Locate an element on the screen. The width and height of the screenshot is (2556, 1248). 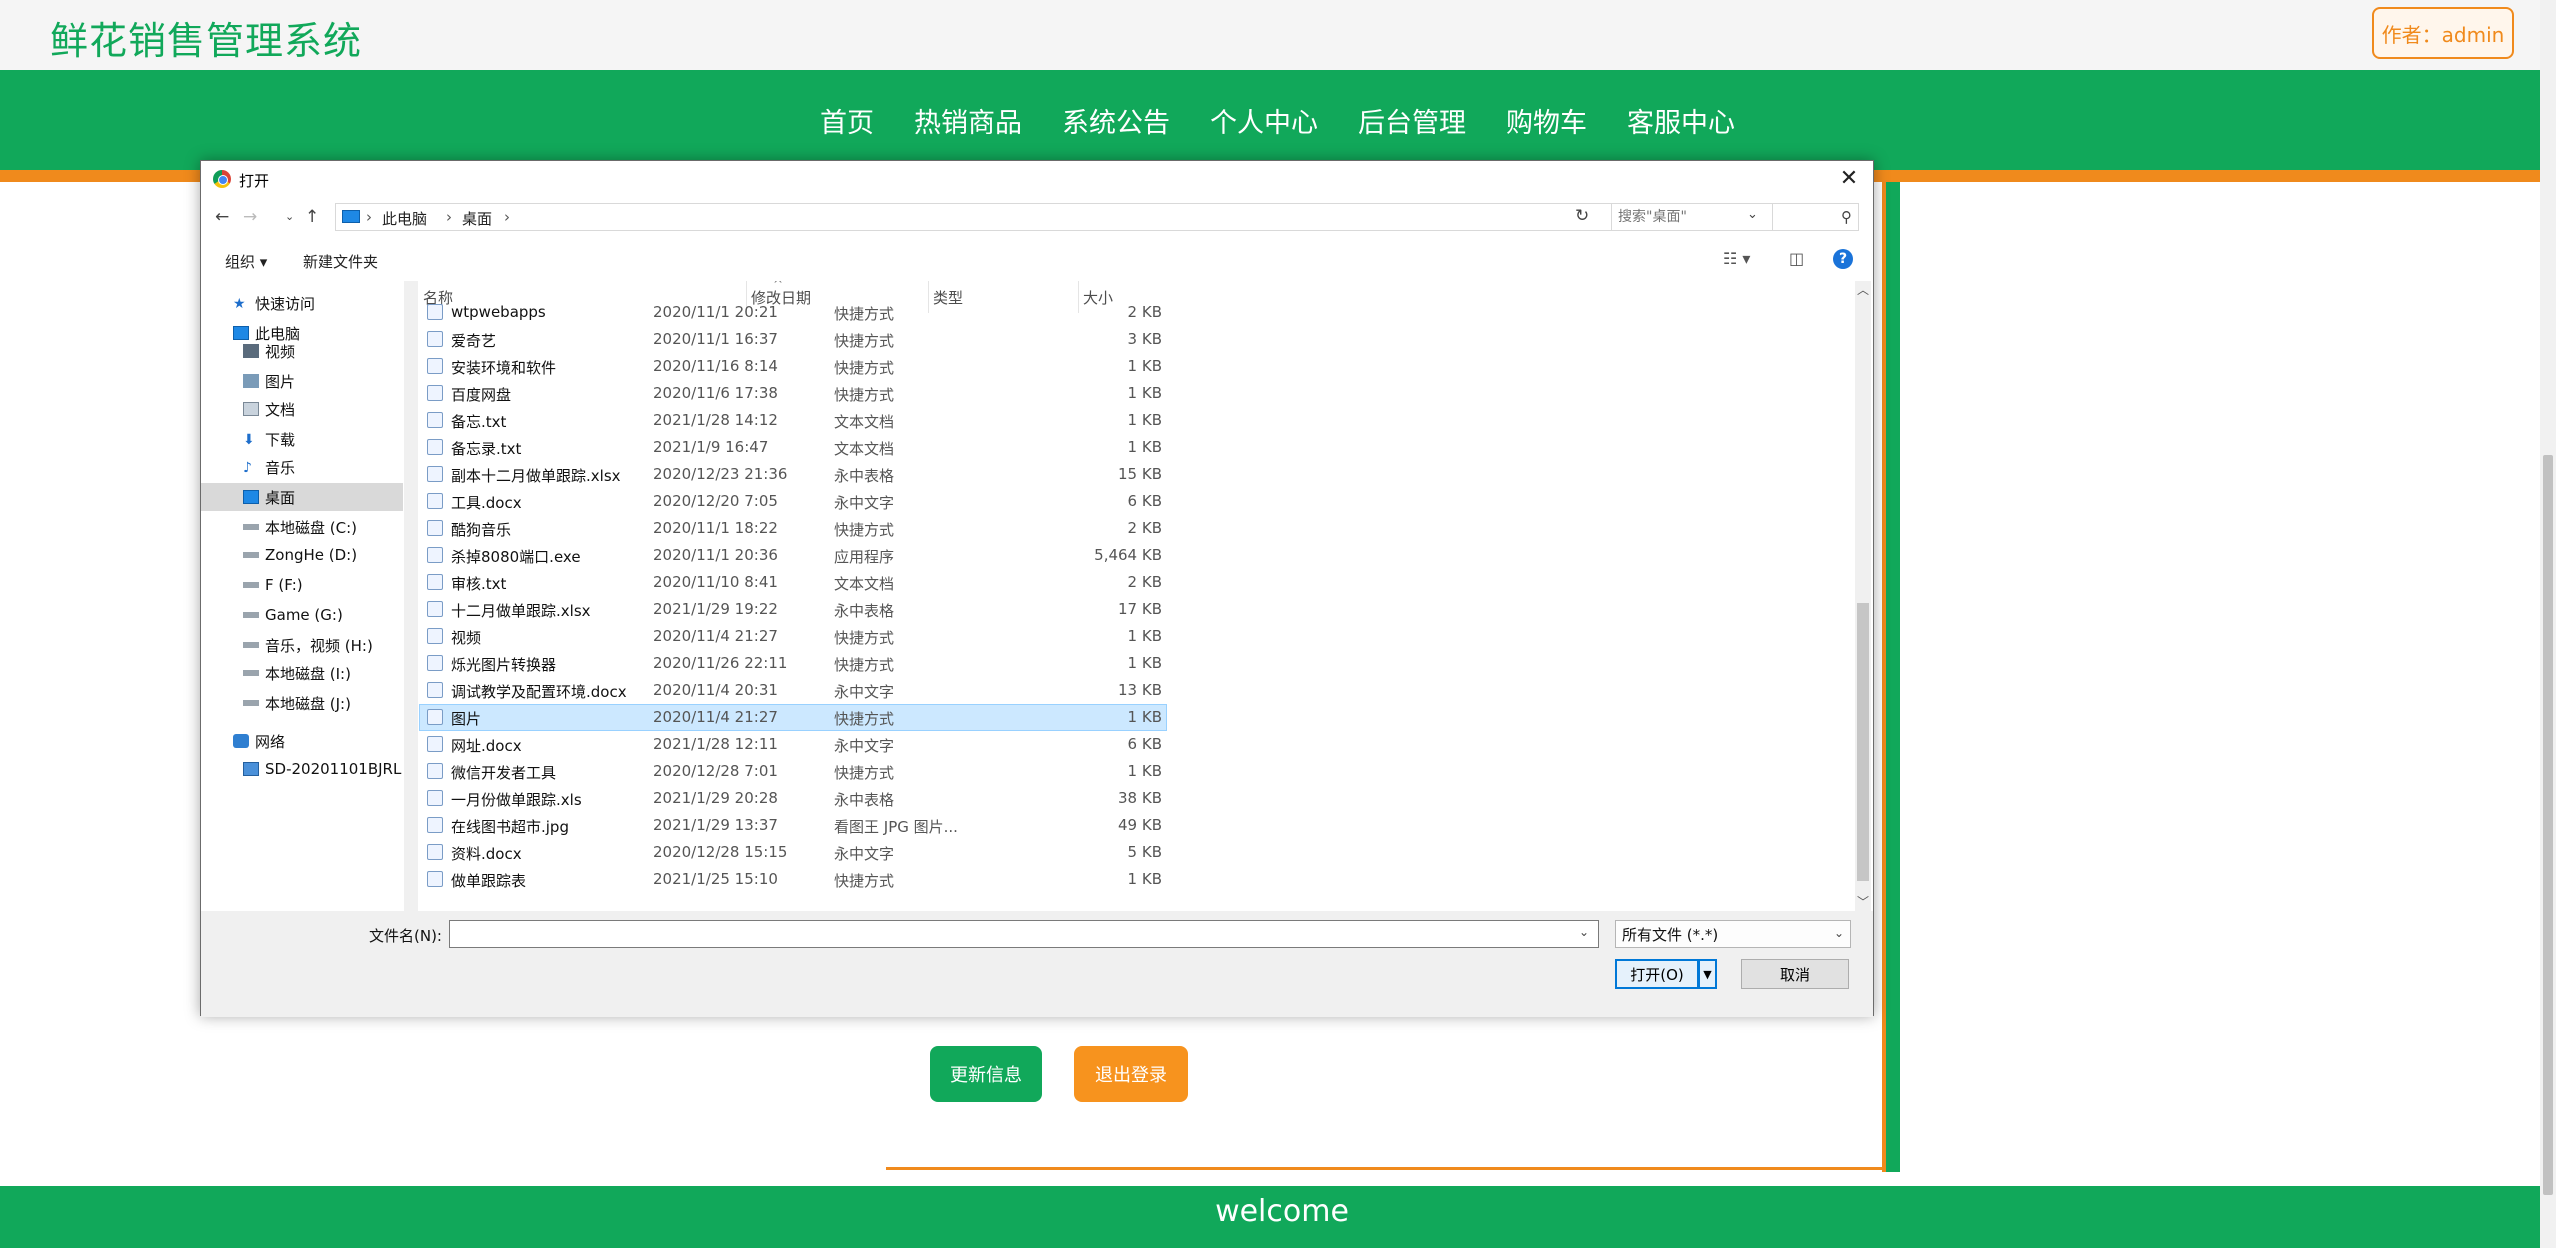
tree-item-label: ZongHe (D:) is located at coordinates (311, 555).